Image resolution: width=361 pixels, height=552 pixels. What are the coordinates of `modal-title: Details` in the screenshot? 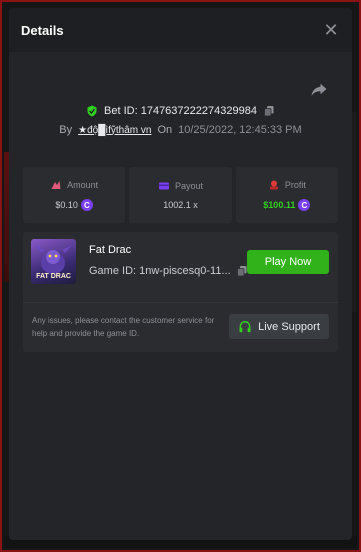 It's located at (42, 30).